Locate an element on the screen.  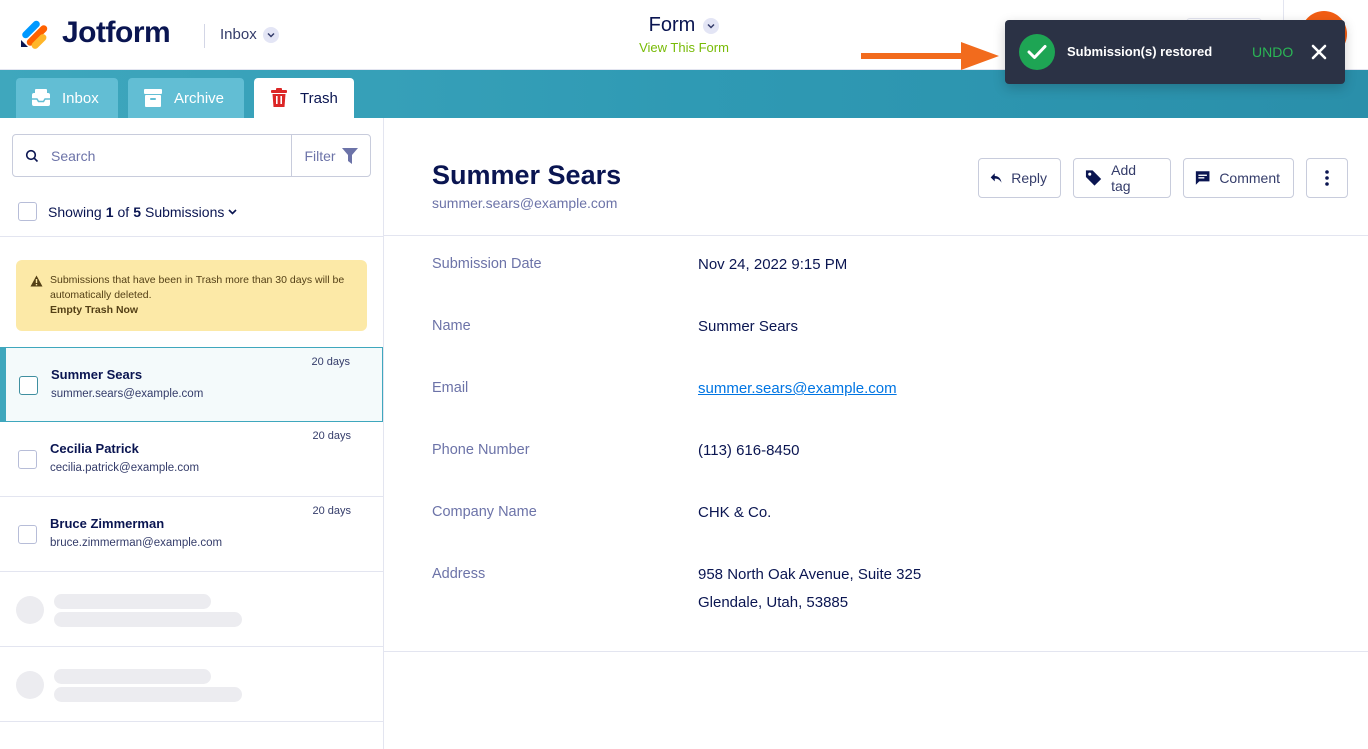
more-options-button is located at coordinates (1327, 178).